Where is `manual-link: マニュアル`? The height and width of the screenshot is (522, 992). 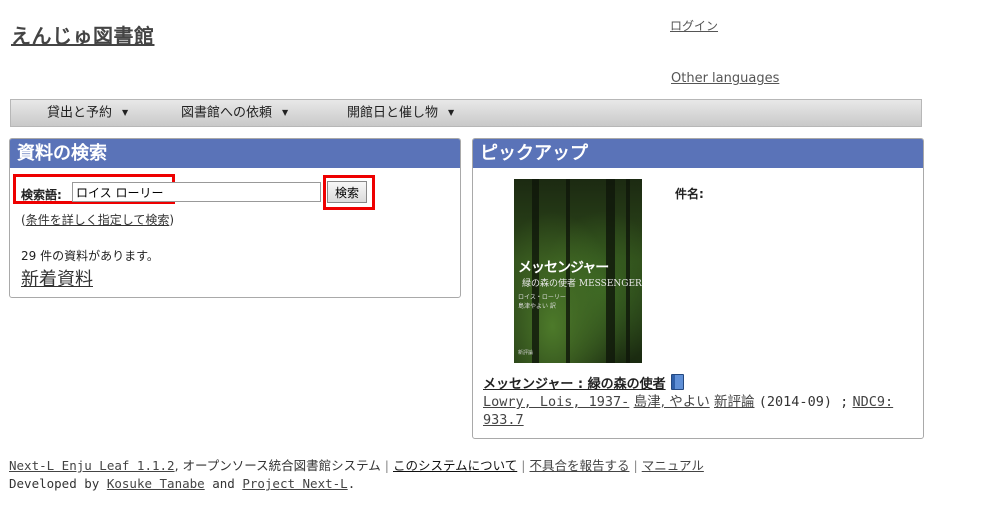 manual-link: マニュアル is located at coordinates (673, 465).